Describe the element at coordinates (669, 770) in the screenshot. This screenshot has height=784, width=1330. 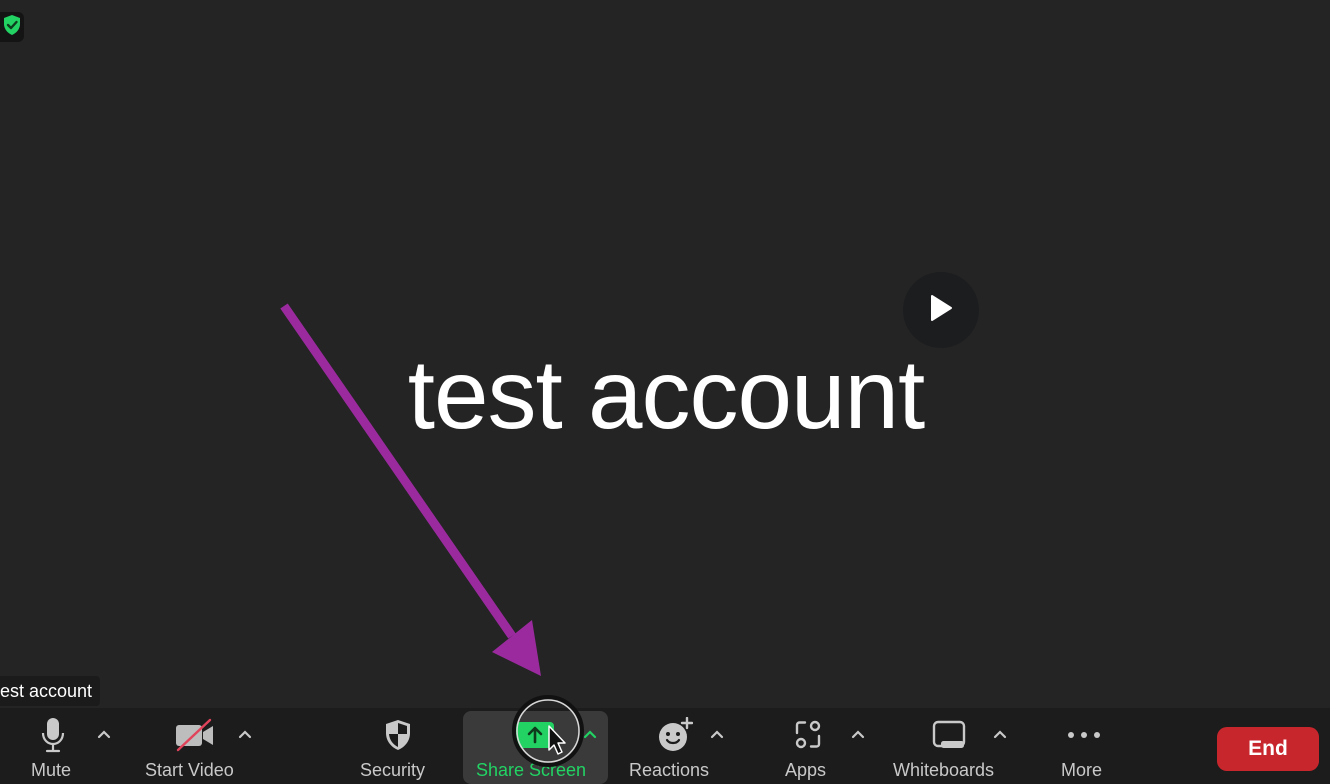
I see `reactions-label: Reactions` at that location.